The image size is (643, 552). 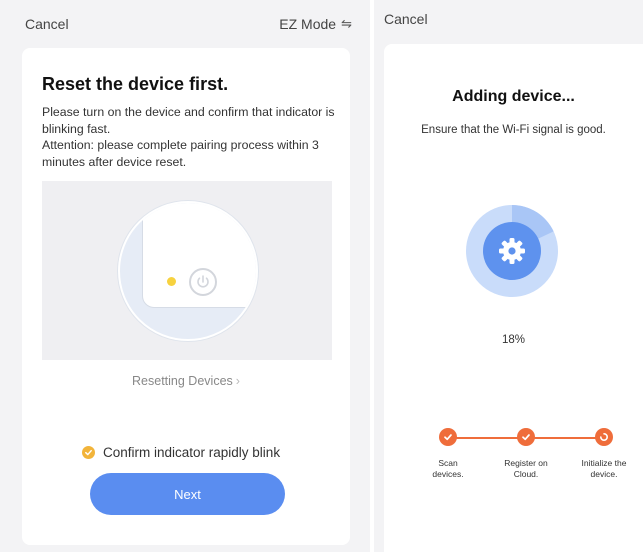 I want to click on indicator-led-icon, so click(x=171, y=281).